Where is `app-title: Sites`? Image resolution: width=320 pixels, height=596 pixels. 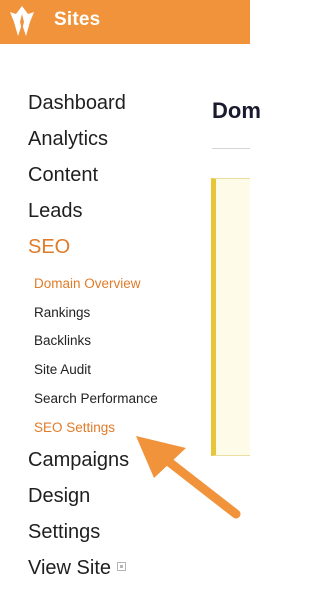
app-title: Sites is located at coordinates (77, 20).